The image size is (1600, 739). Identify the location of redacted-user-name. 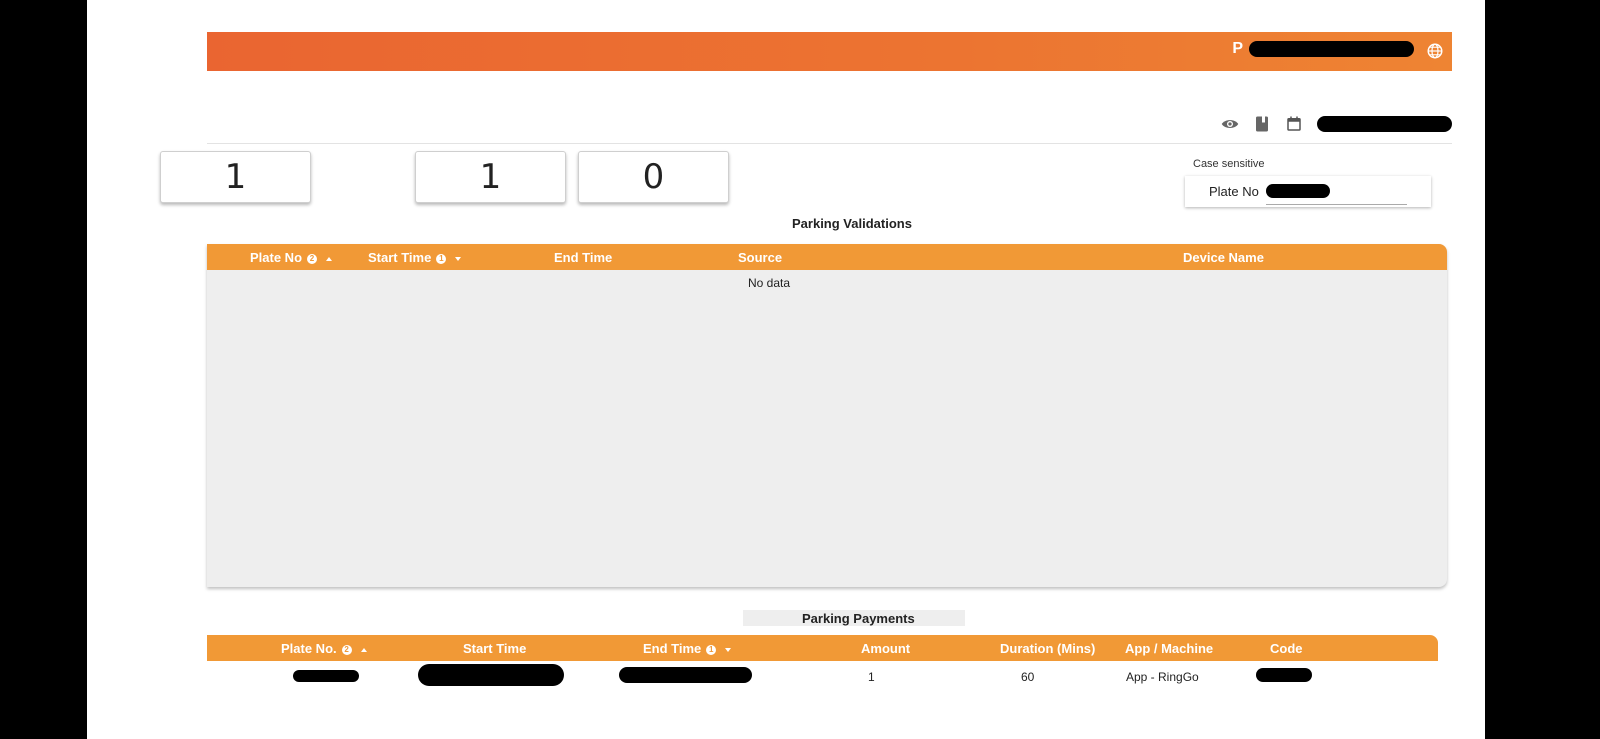
(1331, 49).